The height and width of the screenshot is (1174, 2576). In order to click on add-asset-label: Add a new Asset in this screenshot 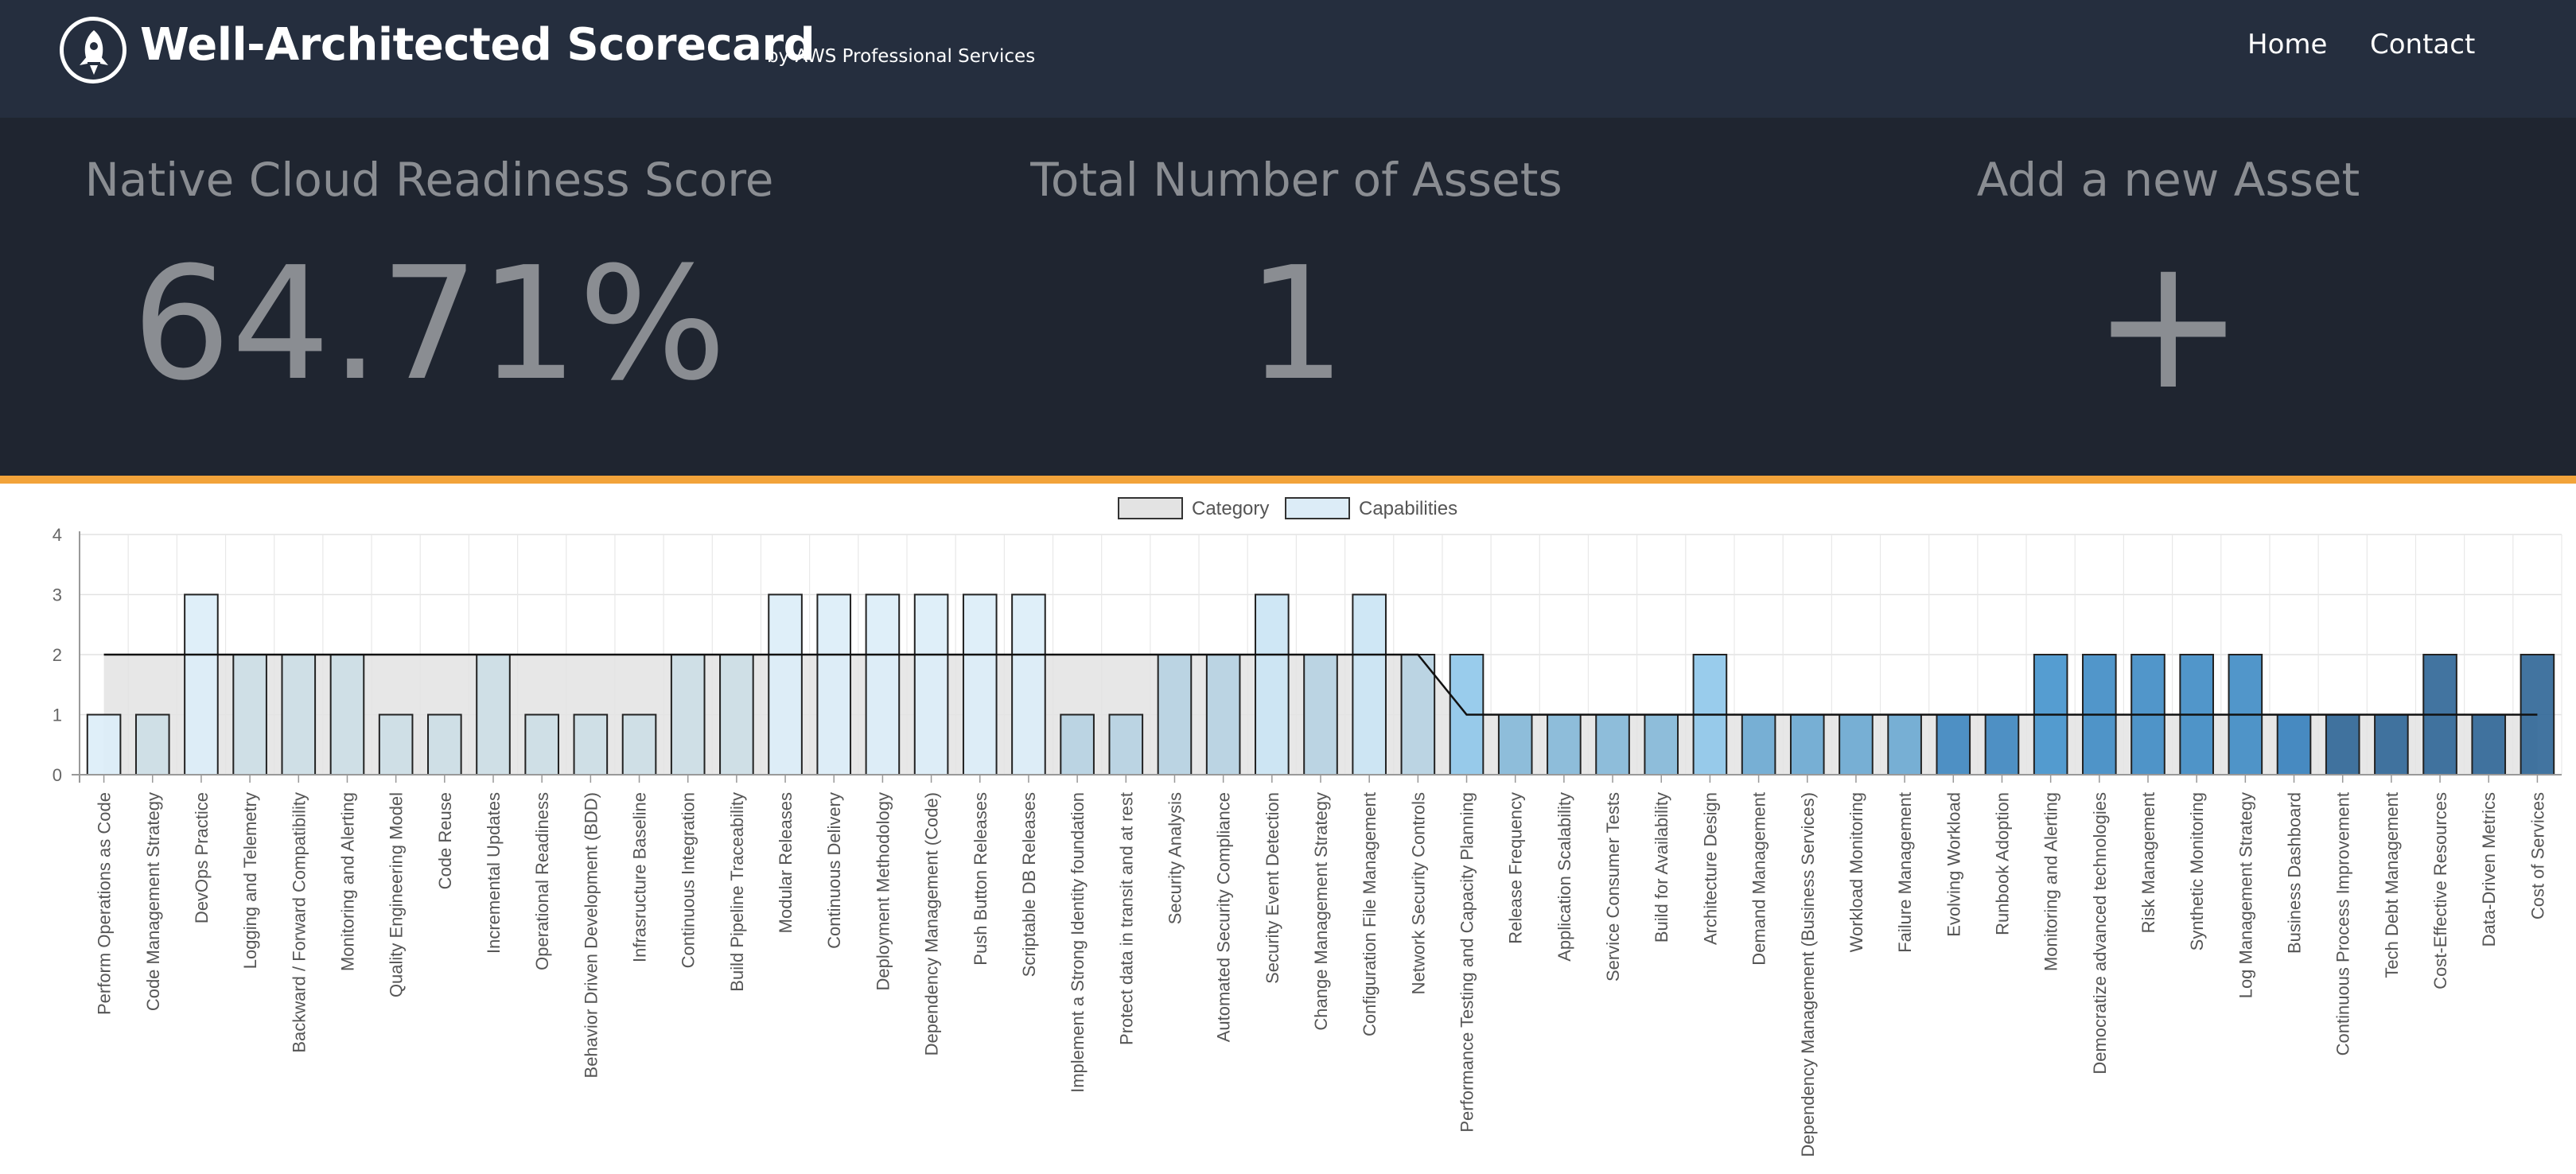, I will do `click(2158, 180)`.